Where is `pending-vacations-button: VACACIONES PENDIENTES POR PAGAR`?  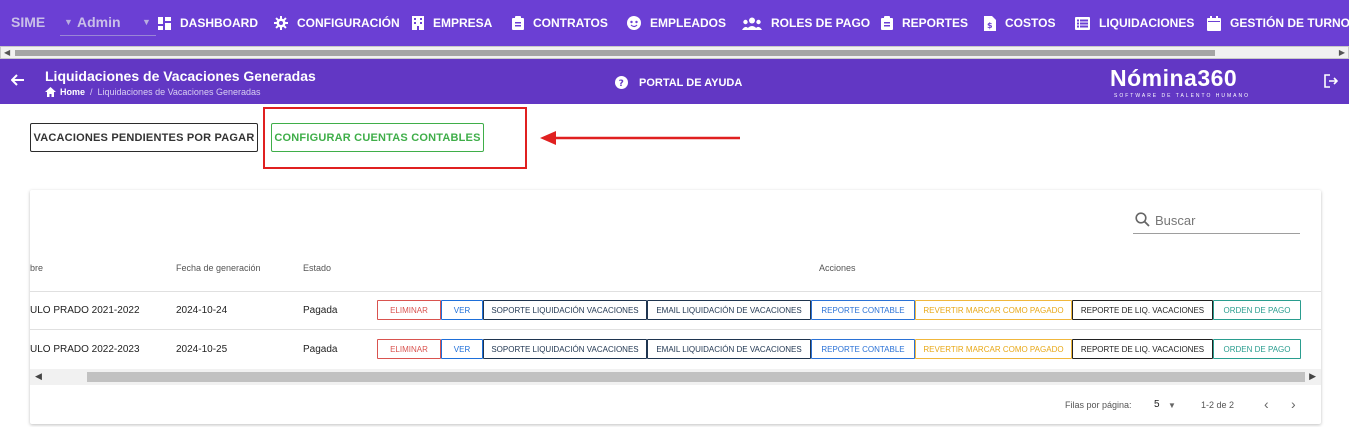
pending-vacations-button: VACACIONES PENDIENTES POR PAGAR is located at coordinates (144, 137).